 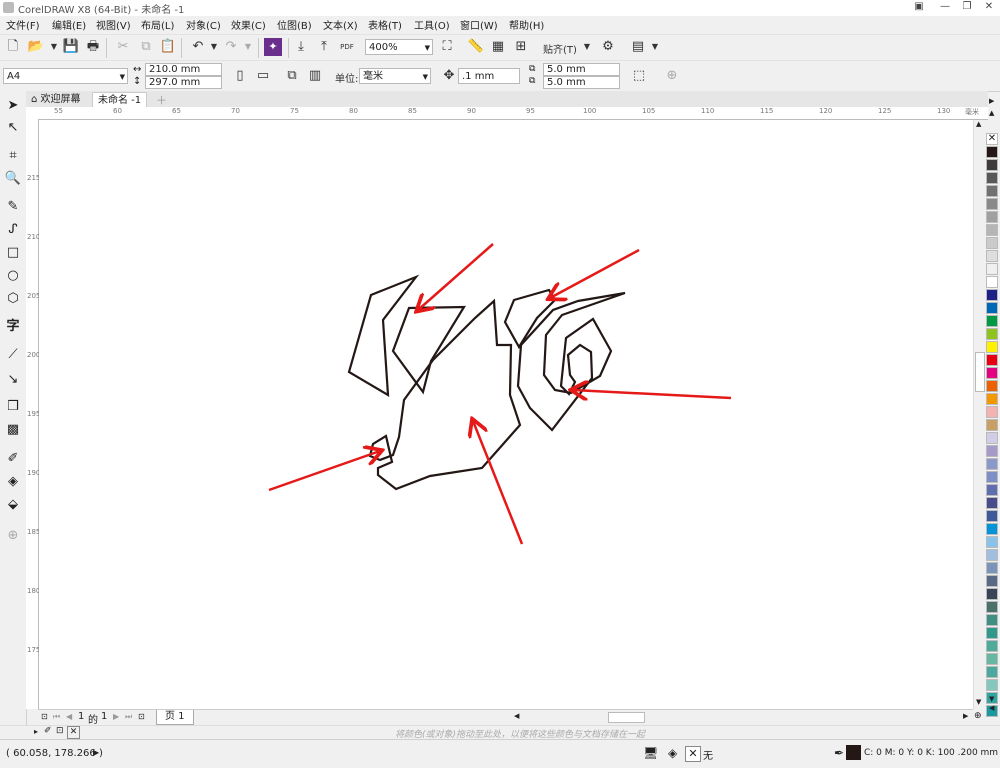 What do you see at coordinates (945, 7) in the screenshot?
I see `minimize-button: —` at bounding box center [945, 7].